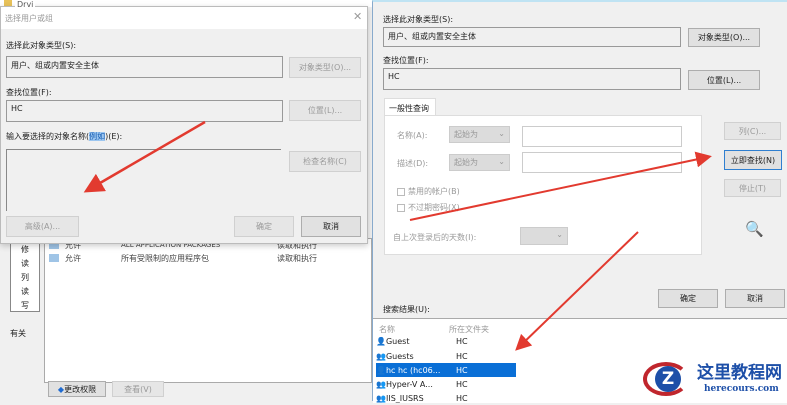  What do you see at coordinates (577, 291) in the screenshot?
I see `arrow-to-results` at bounding box center [577, 291].